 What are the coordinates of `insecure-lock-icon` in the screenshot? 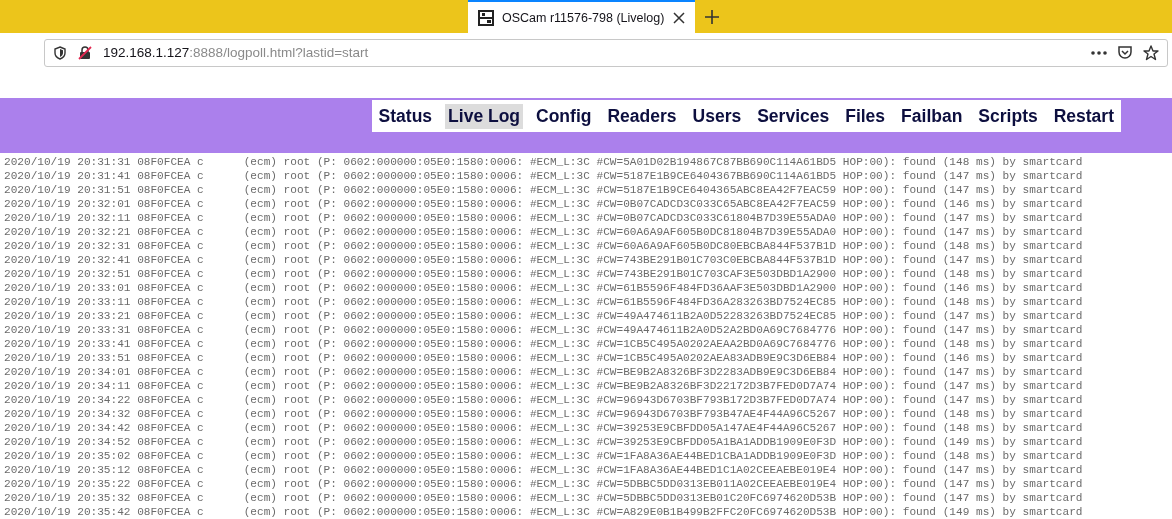 It's located at (85, 52).